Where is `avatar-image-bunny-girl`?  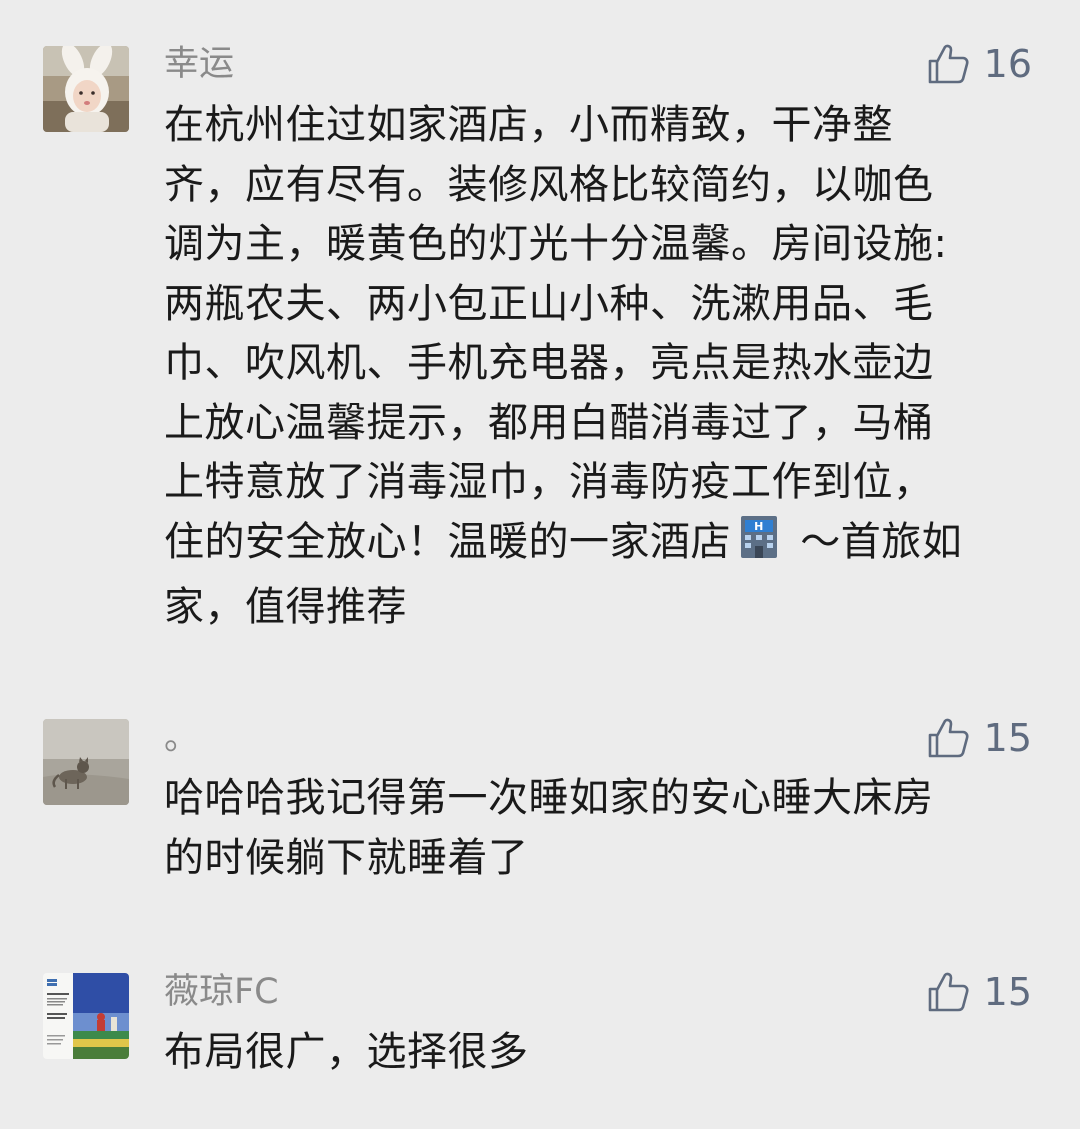 avatar-image-bunny-girl is located at coordinates (86, 89).